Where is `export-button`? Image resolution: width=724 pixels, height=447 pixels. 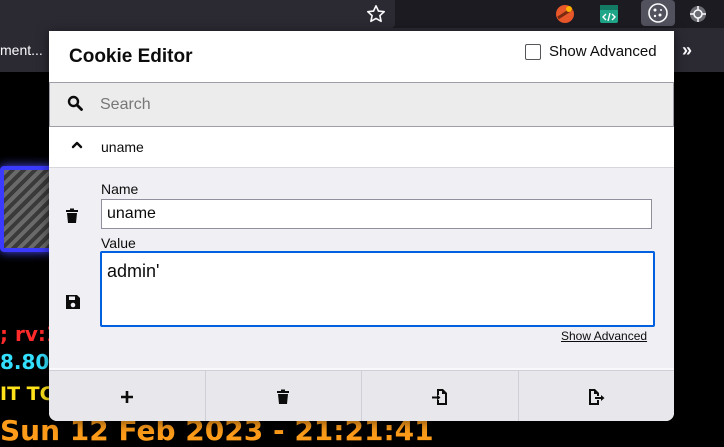 export-button is located at coordinates (597, 396).